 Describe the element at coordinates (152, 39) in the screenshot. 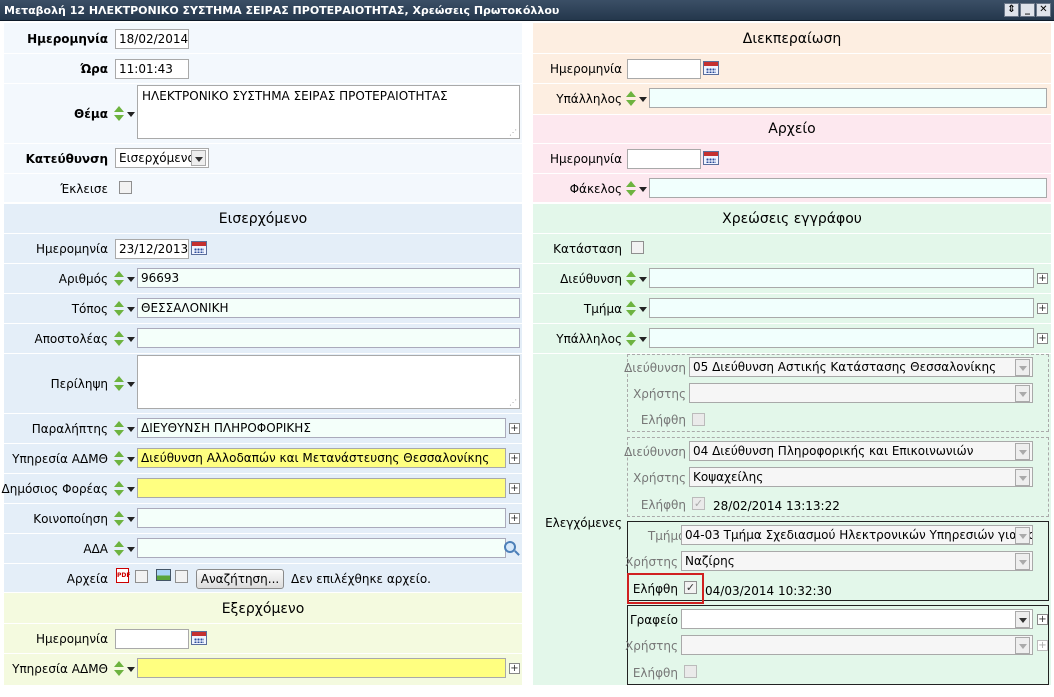

I see `date-field: 18/02/2014` at that location.